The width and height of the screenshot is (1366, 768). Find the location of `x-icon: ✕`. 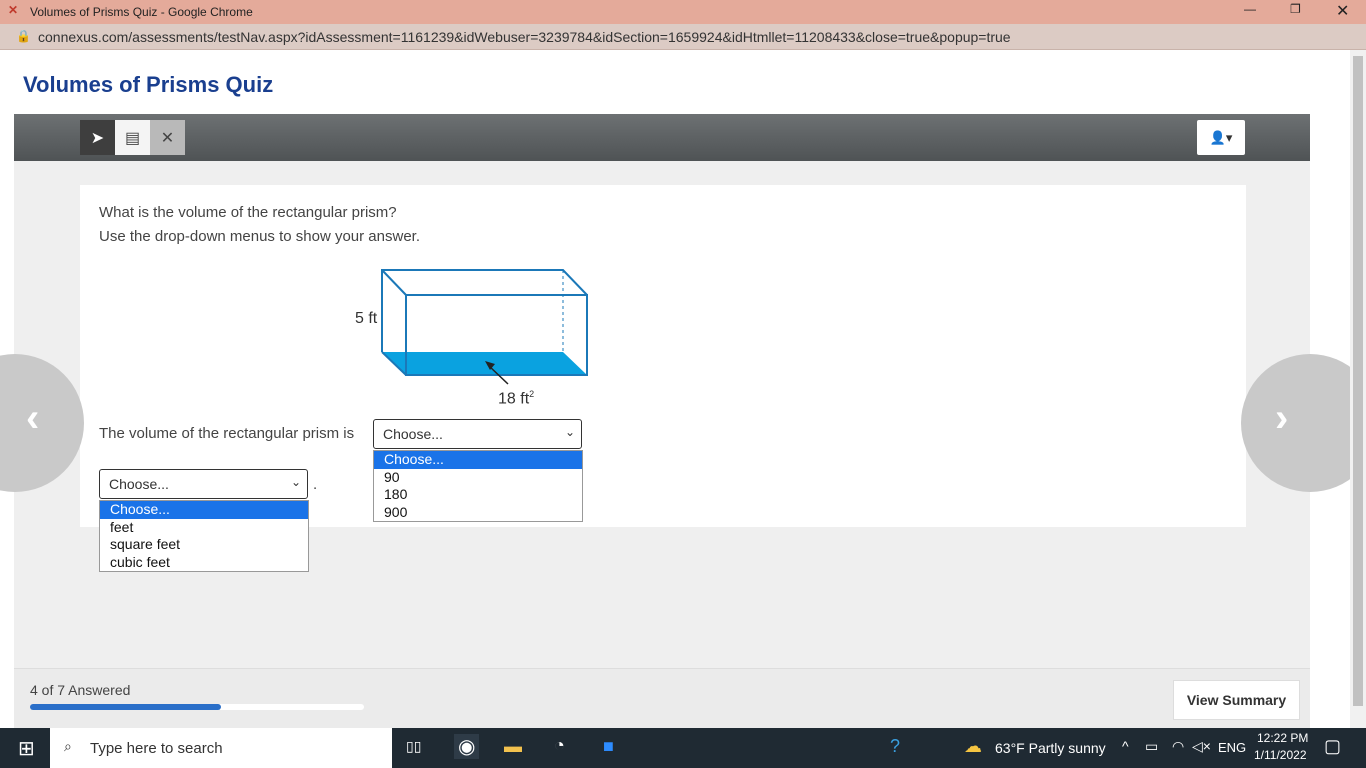

x-icon: ✕ is located at coordinates (167, 138).